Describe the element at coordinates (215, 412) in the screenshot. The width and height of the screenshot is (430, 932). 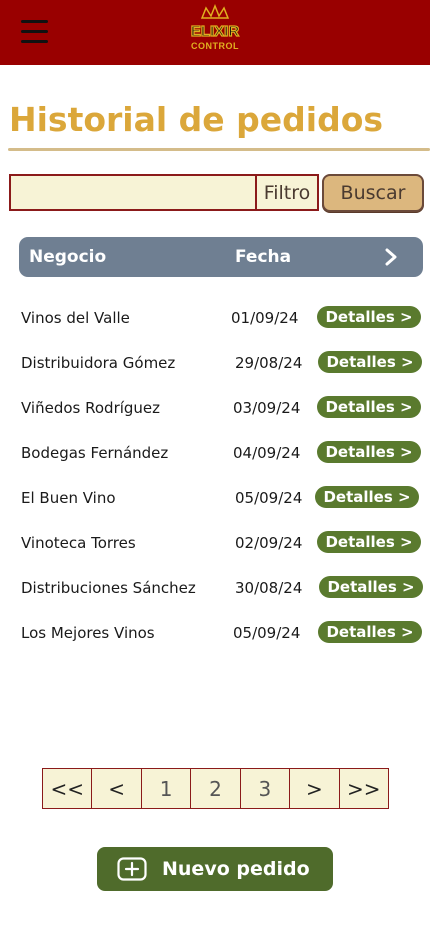
I see `table-row: Viñedos Rodríguez 03/09/24 Detalles >` at that location.